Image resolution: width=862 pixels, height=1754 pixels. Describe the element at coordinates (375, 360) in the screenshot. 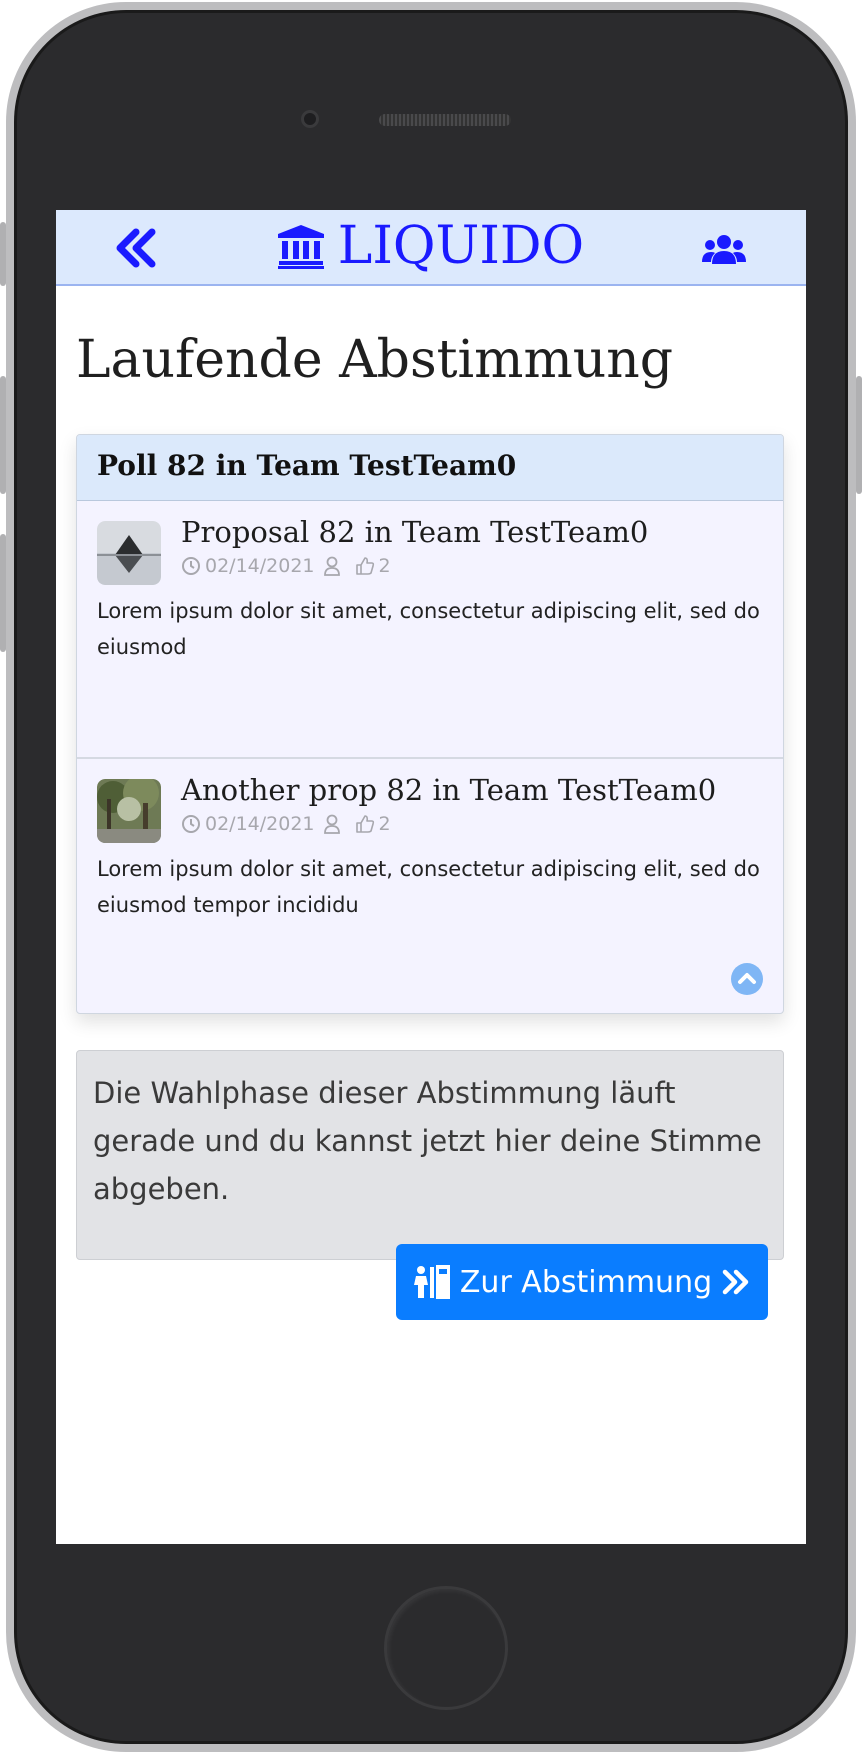

I see `page-title: Laufende Abstimmung` at that location.